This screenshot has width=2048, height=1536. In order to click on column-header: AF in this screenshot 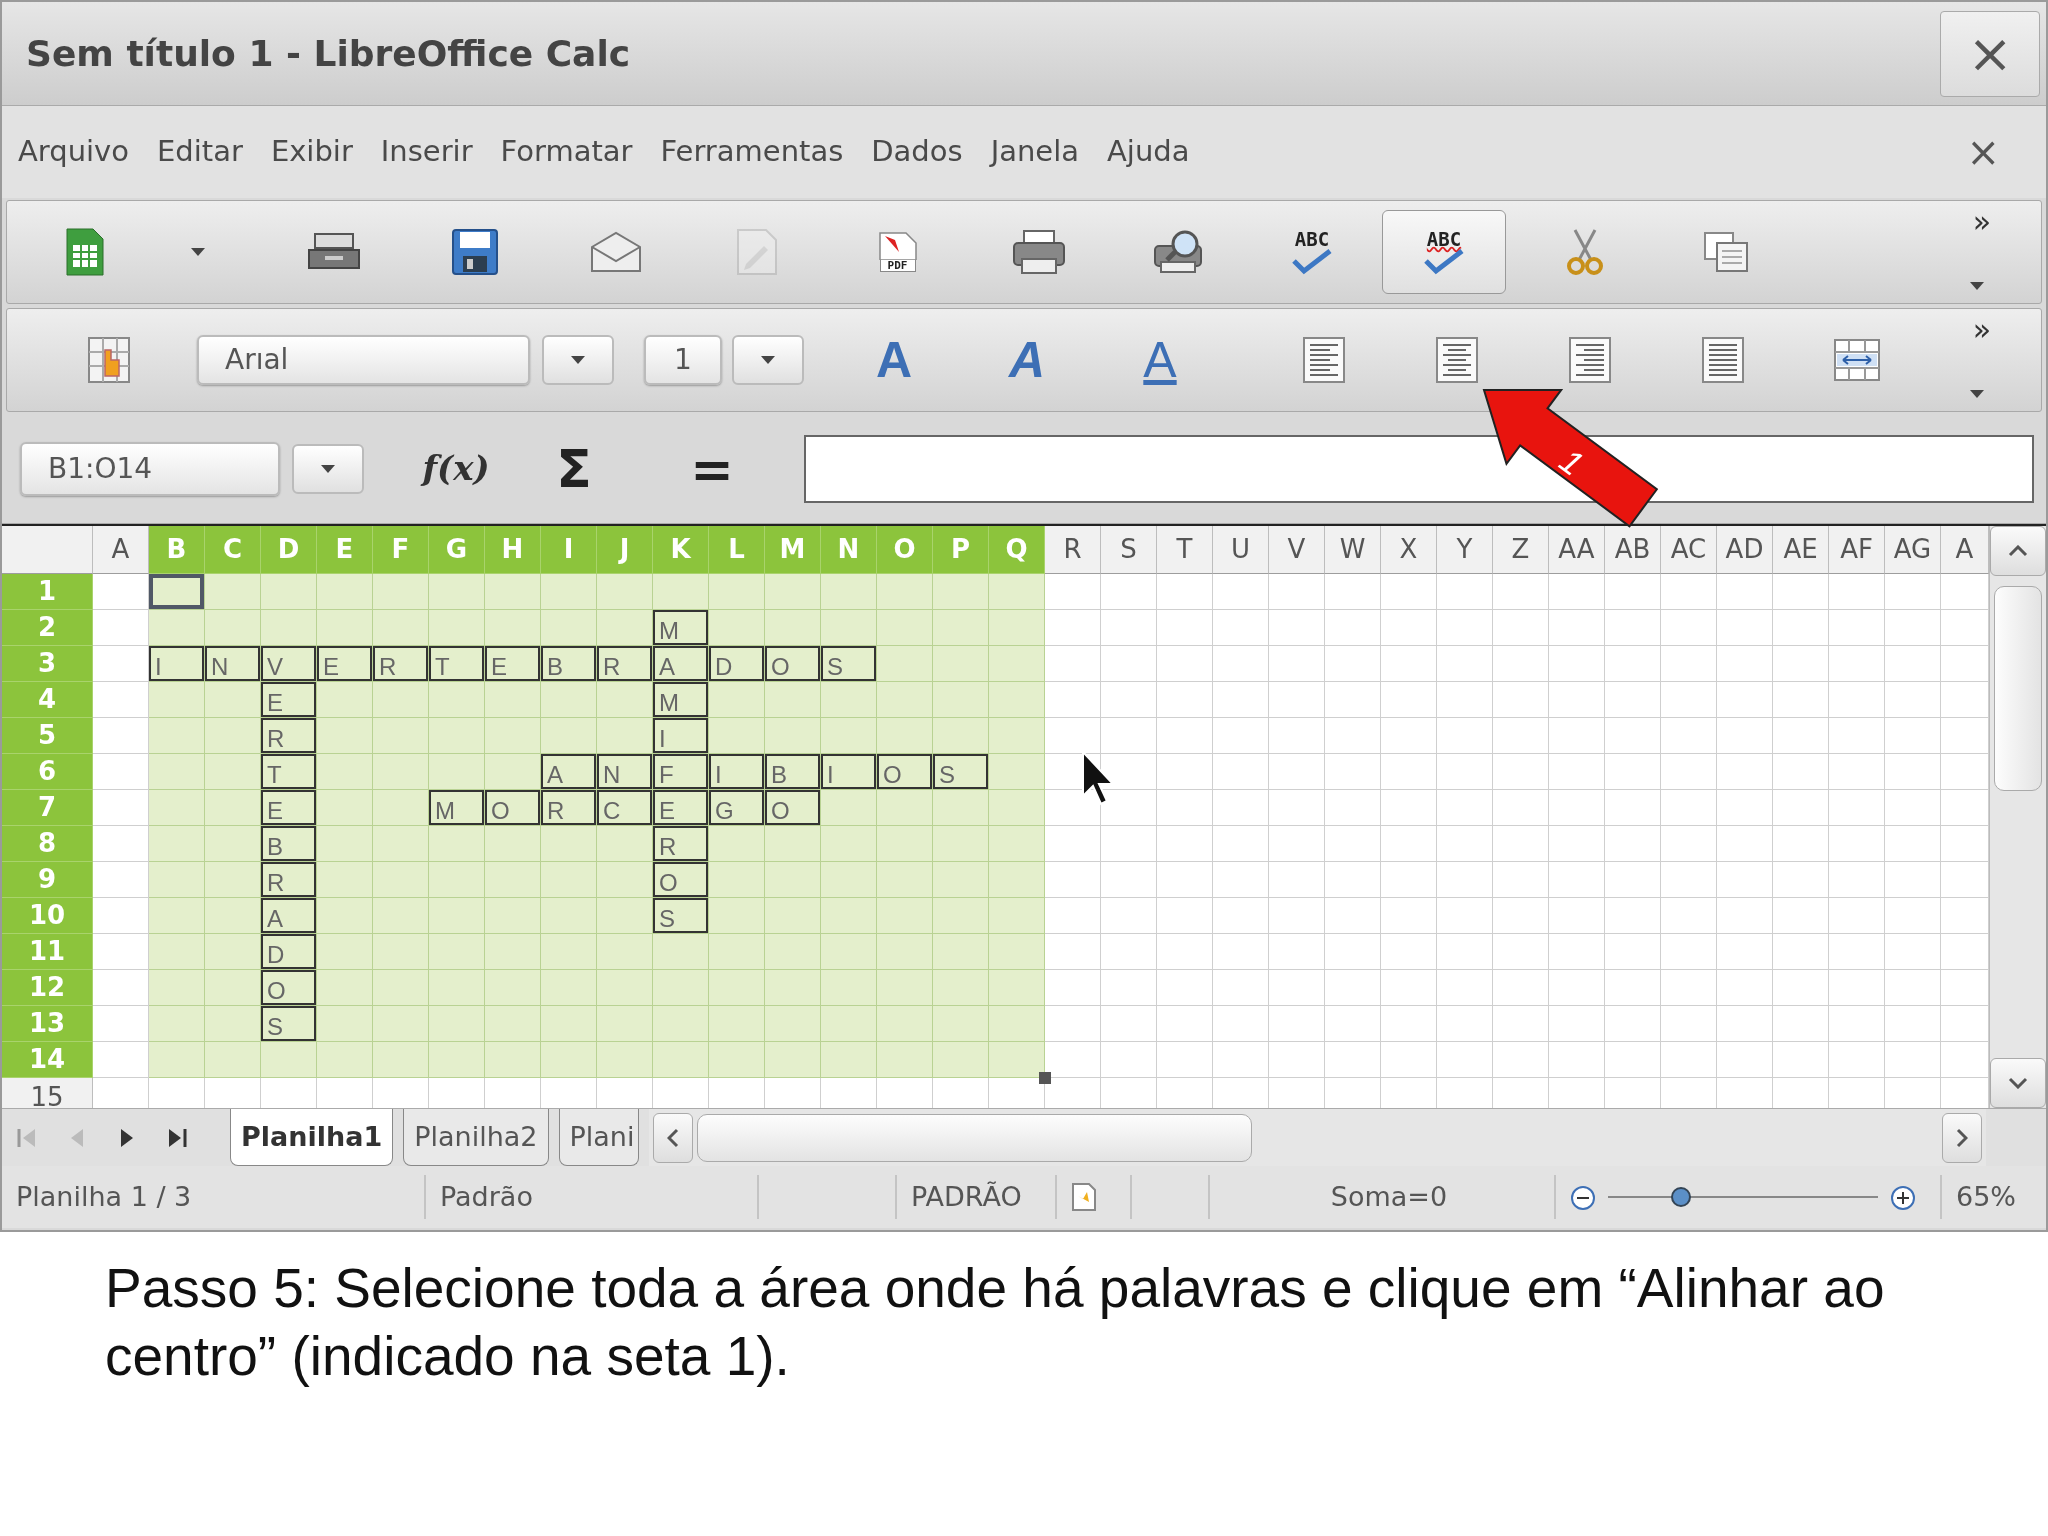, I will do `click(1857, 550)`.